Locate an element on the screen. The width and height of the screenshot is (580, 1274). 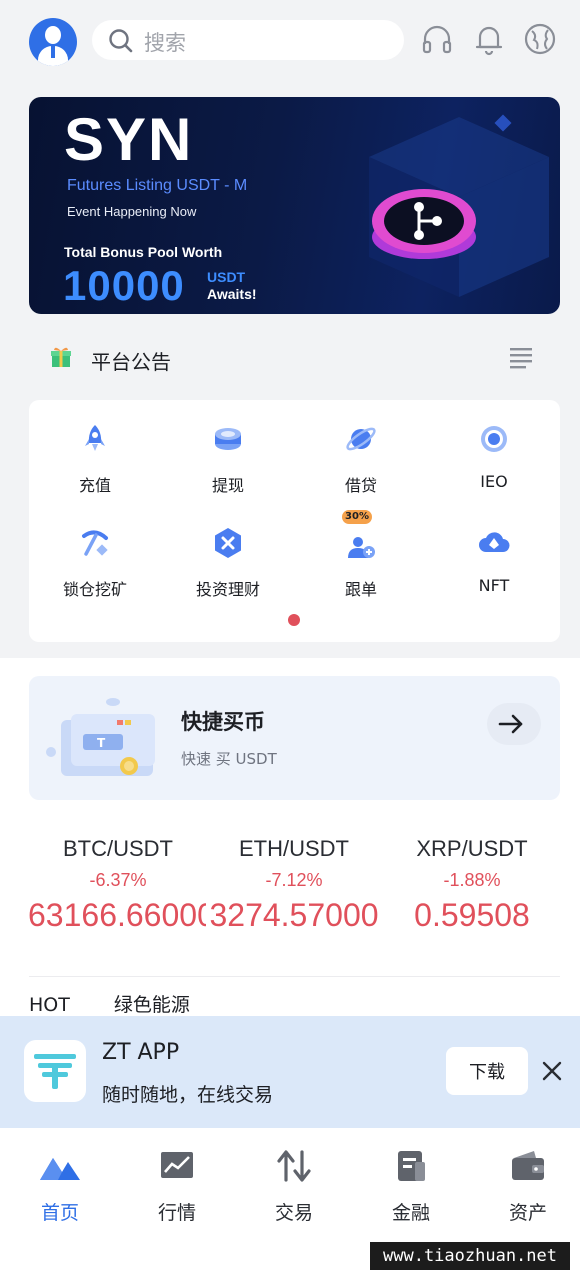
feature-ieo: IEO is located at coordinates (494, 450).